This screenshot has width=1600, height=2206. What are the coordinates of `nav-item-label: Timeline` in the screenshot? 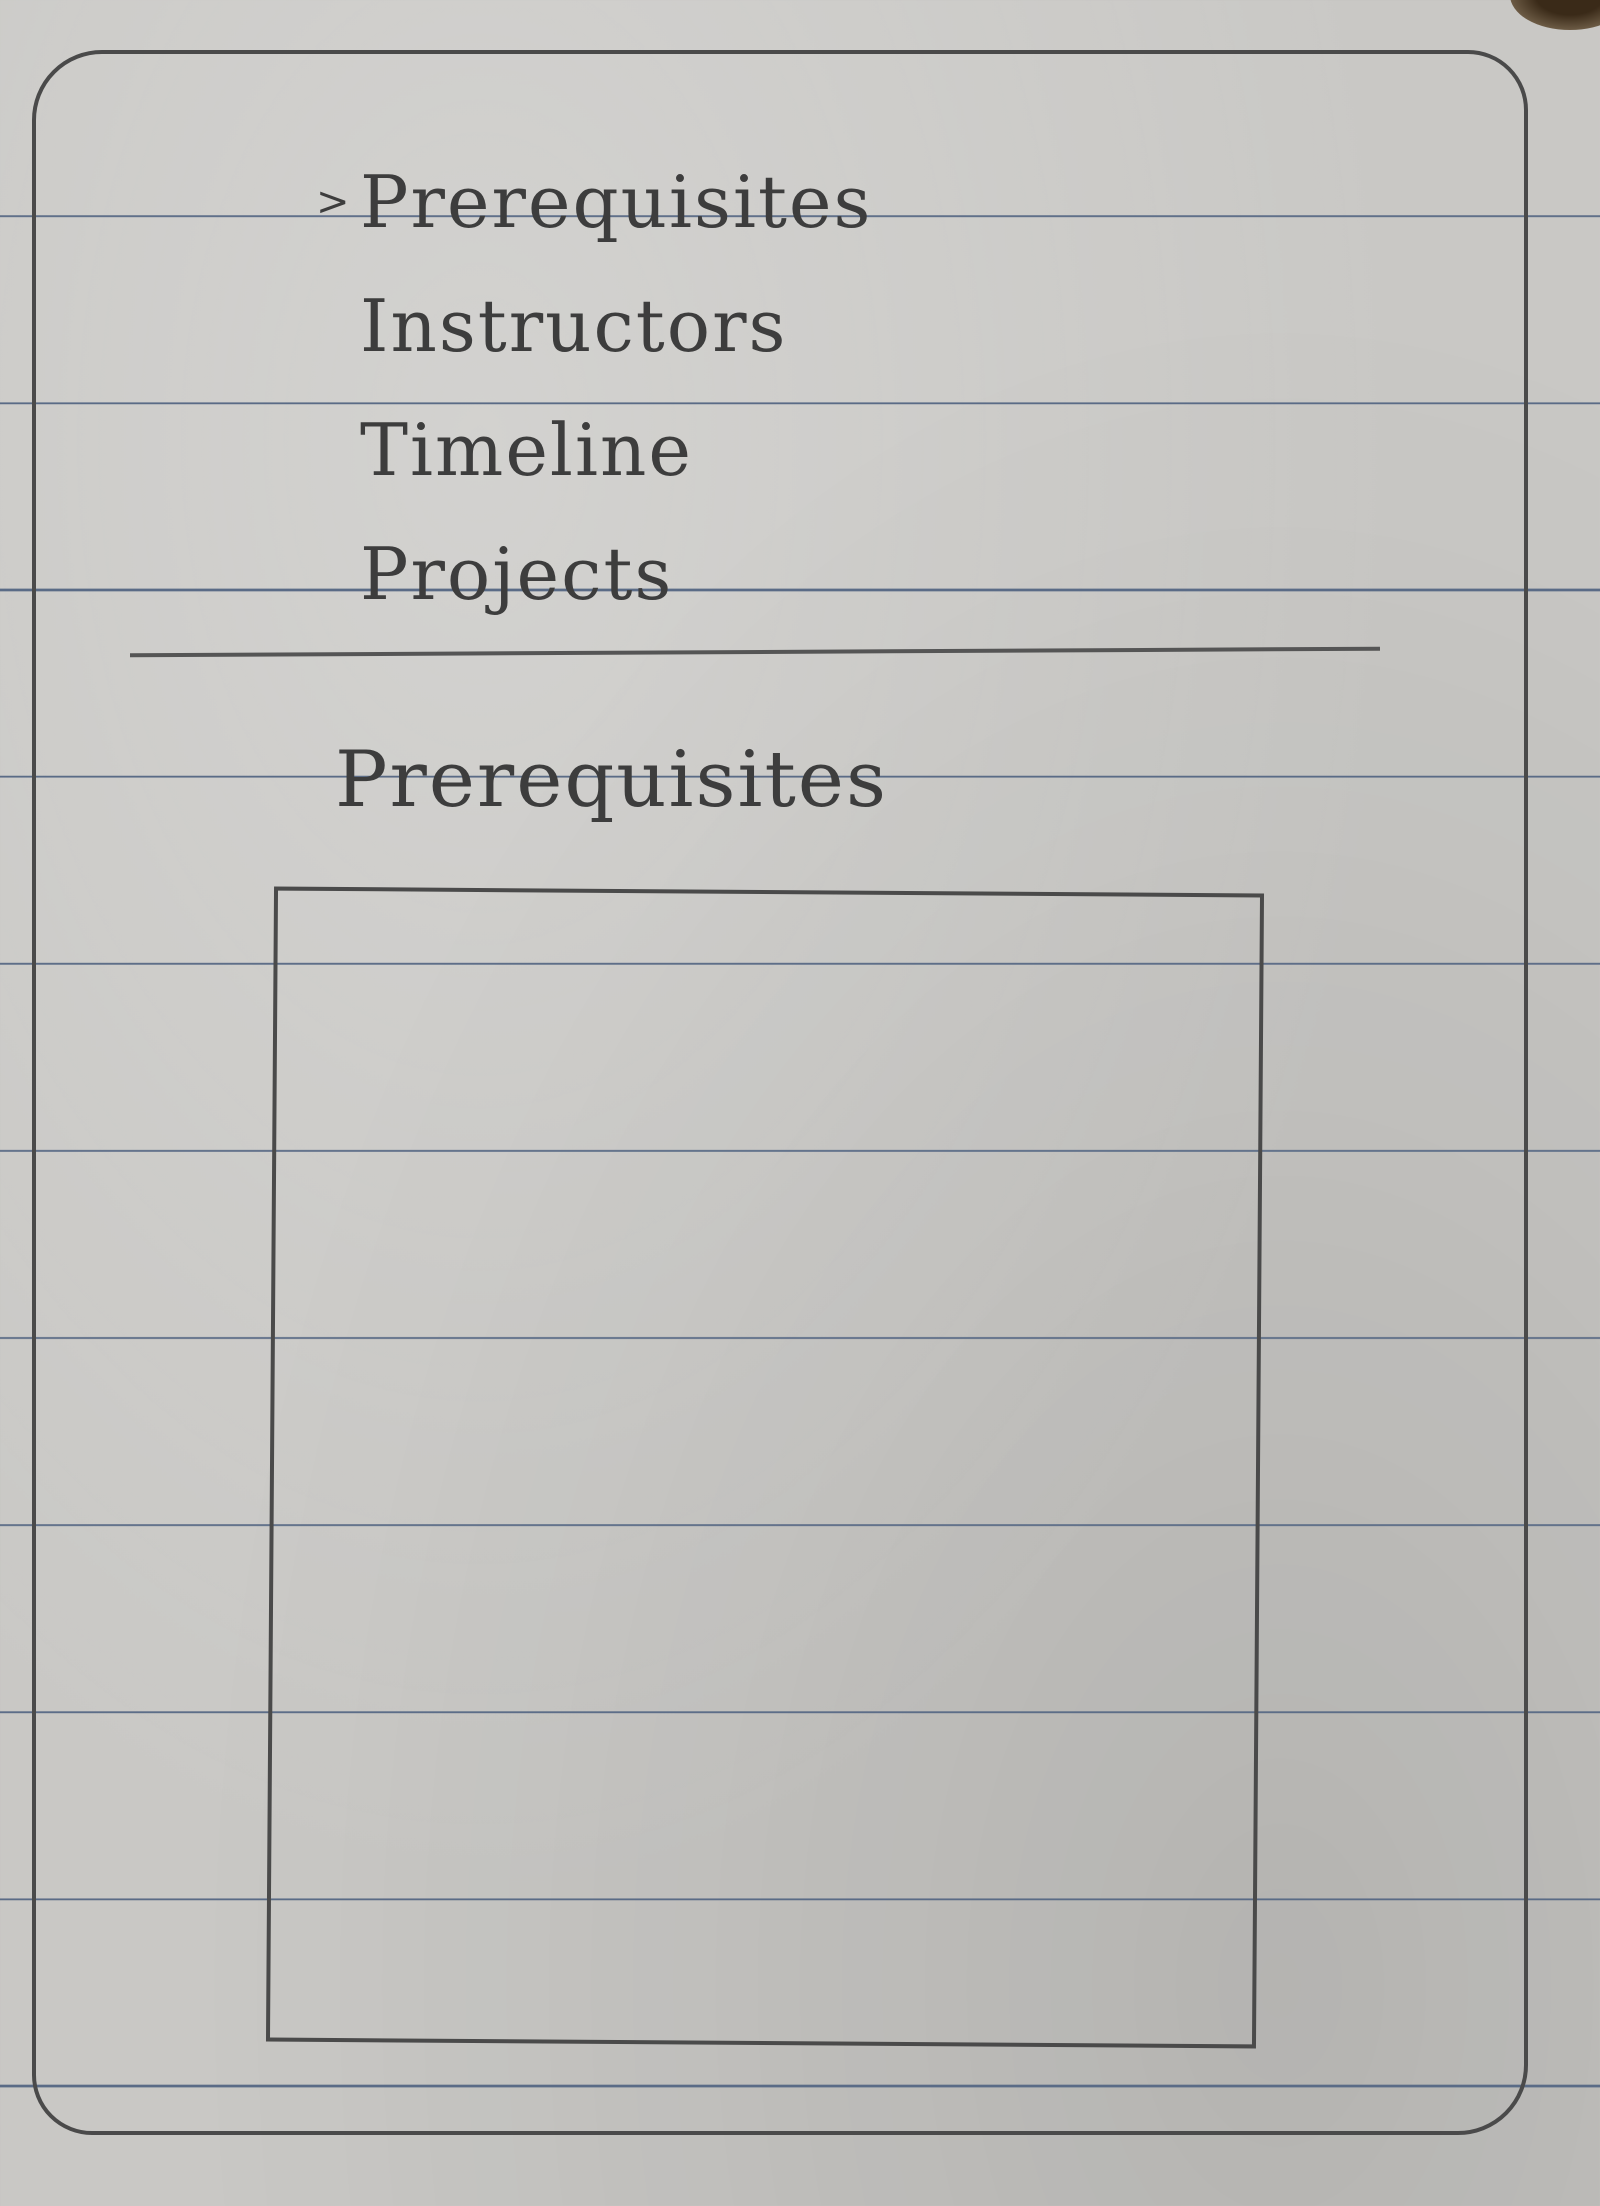 It's located at (526, 450).